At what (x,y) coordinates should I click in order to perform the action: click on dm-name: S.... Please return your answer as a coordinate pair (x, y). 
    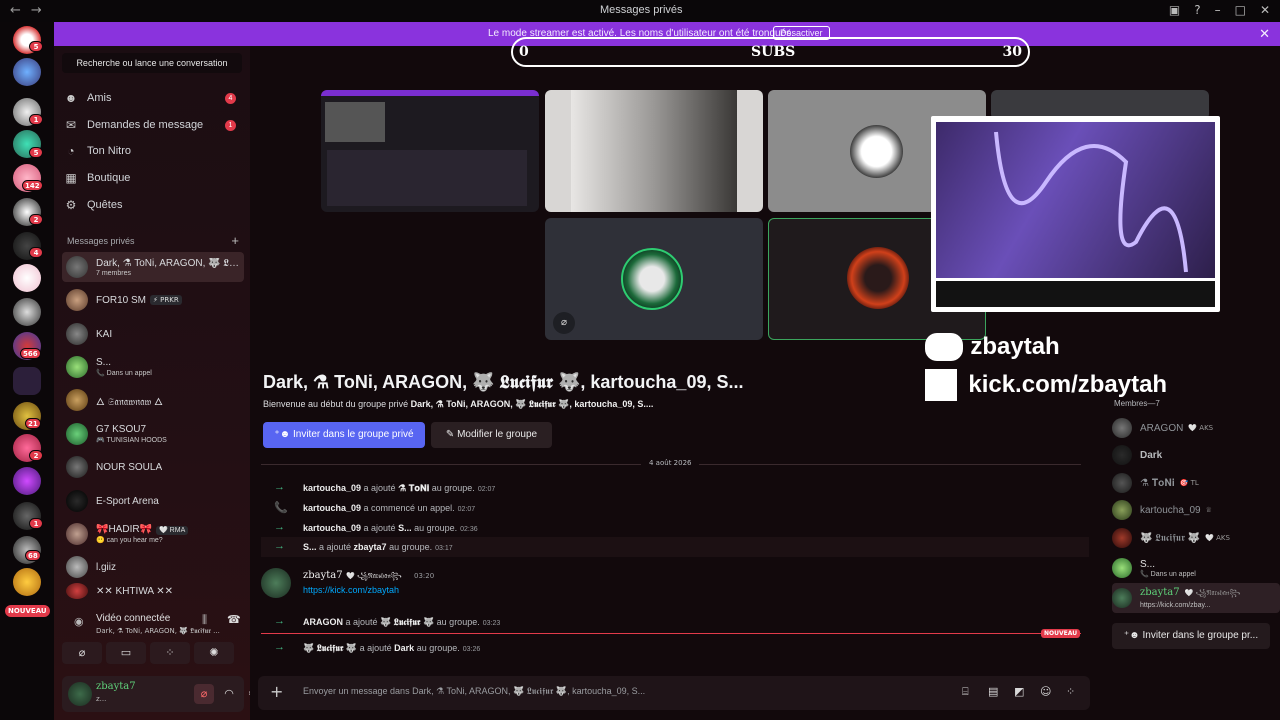
    Looking at the image, I should click on (104, 362).